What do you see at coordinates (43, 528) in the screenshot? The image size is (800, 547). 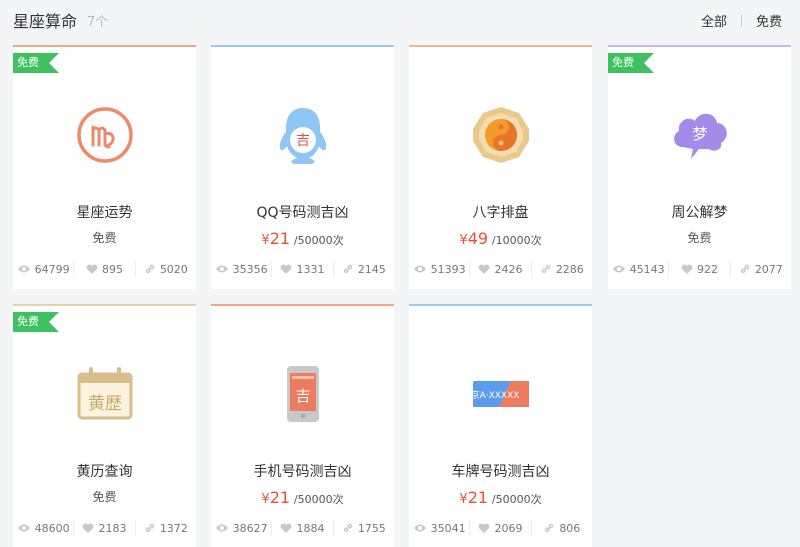 I see `views-stat: 48600` at bounding box center [43, 528].